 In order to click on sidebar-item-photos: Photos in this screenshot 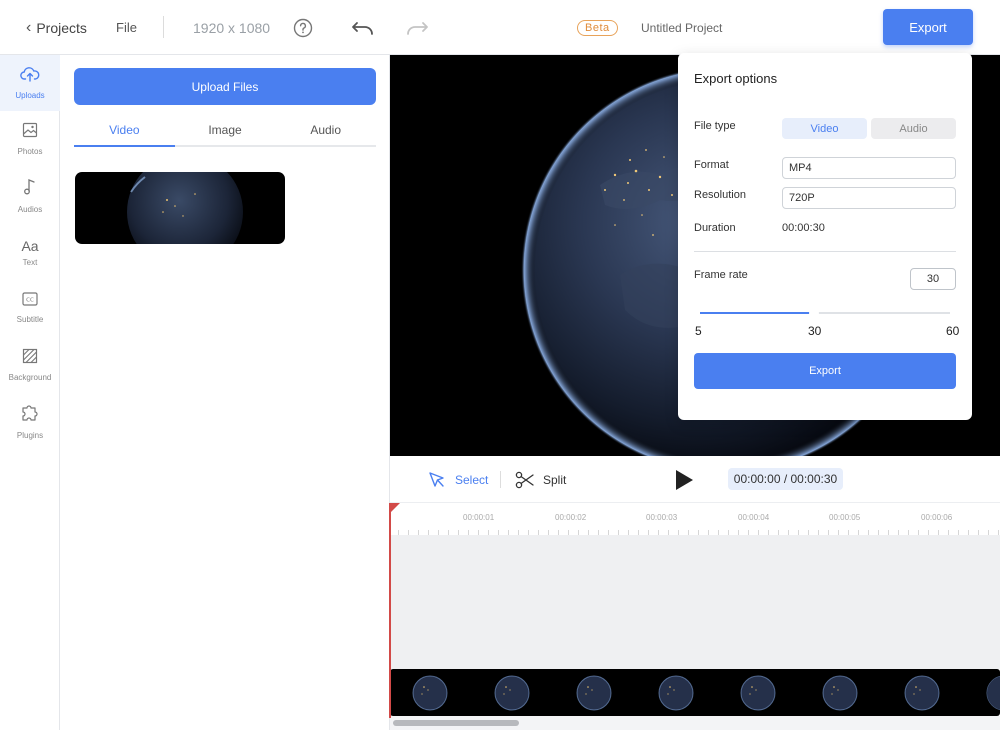, I will do `click(30, 139)`.